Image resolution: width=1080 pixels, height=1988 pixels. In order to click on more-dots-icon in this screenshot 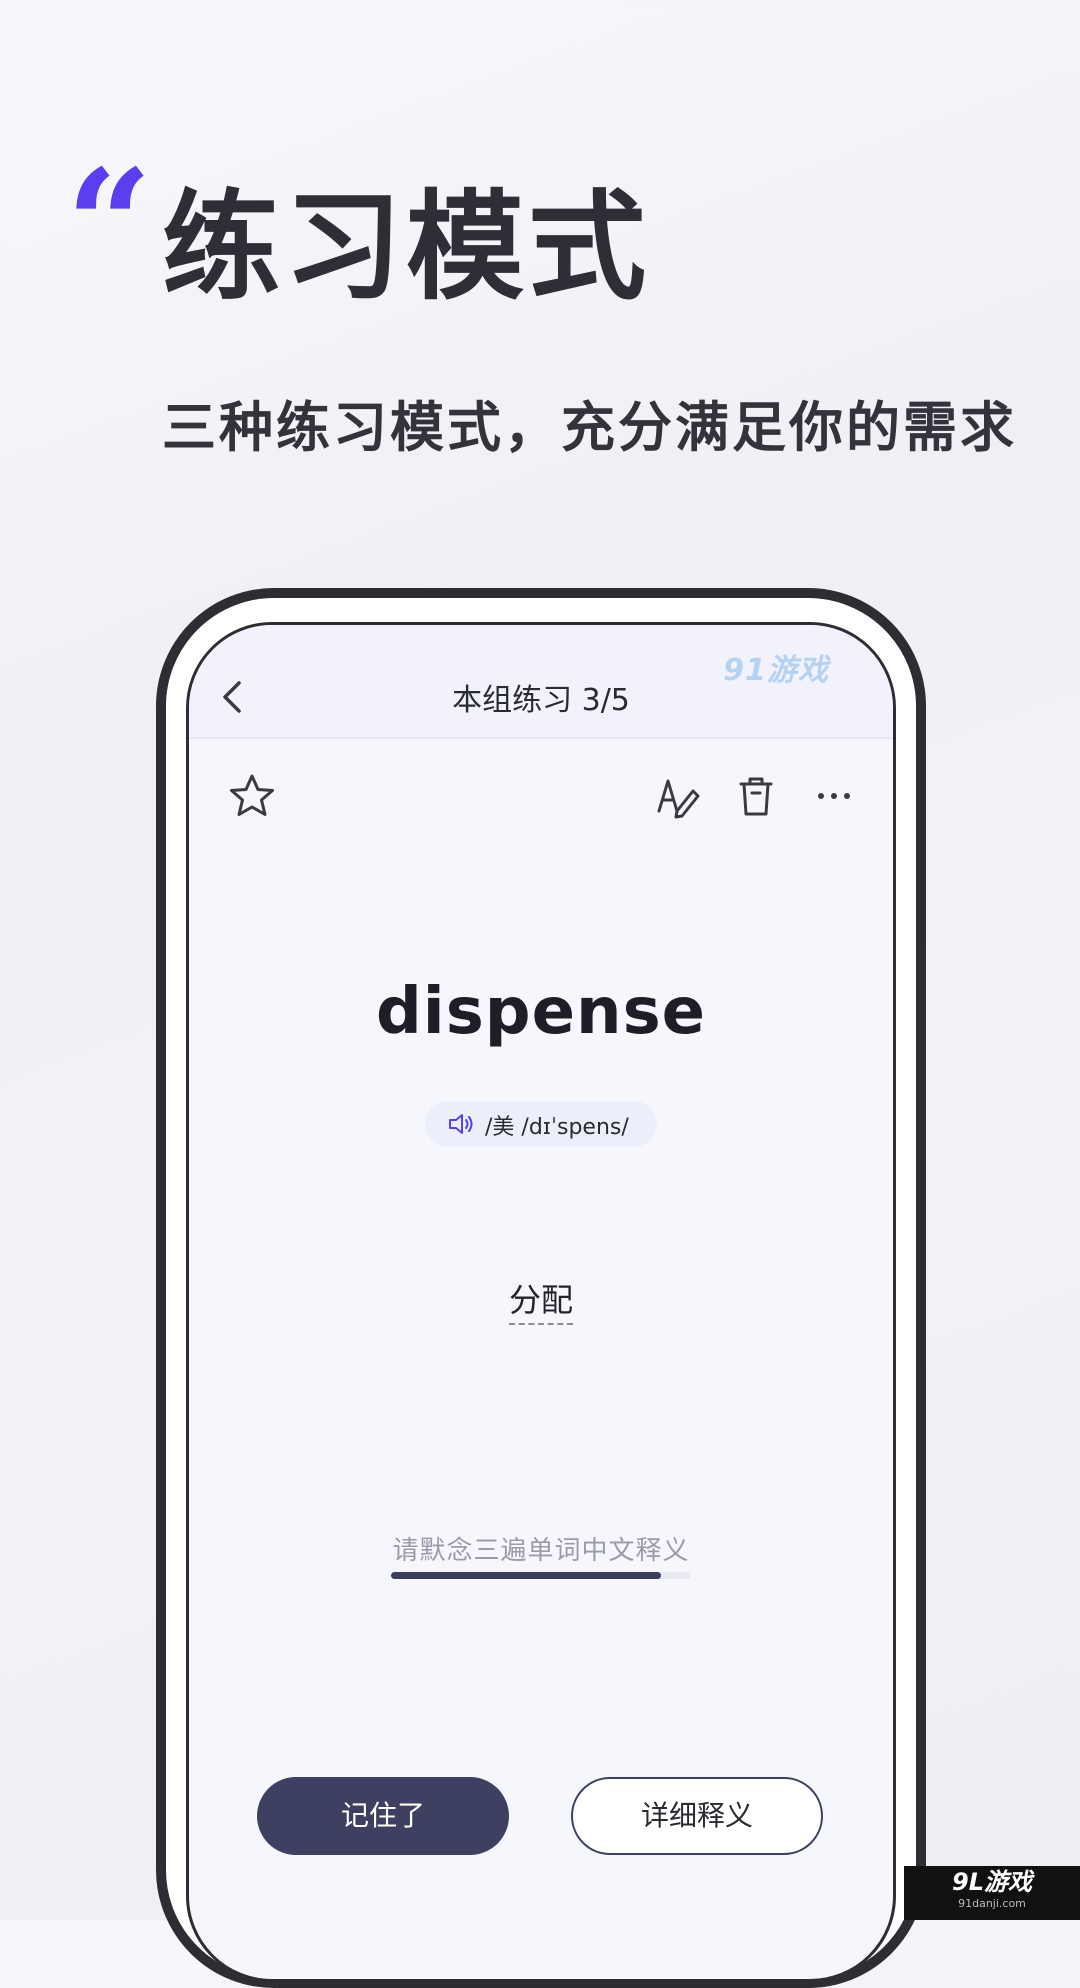, I will do `click(834, 796)`.